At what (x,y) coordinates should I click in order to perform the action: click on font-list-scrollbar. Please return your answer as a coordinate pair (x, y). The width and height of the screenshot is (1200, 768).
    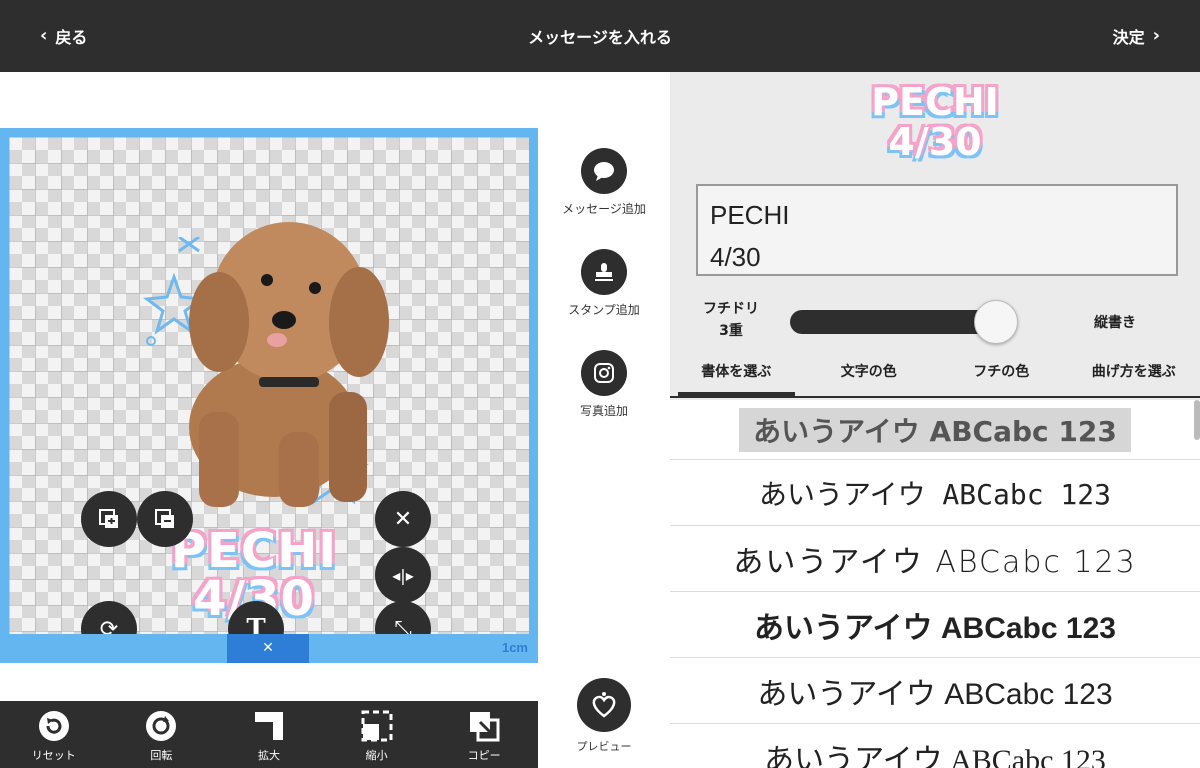
    Looking at the image, I should click on (1197, 420).